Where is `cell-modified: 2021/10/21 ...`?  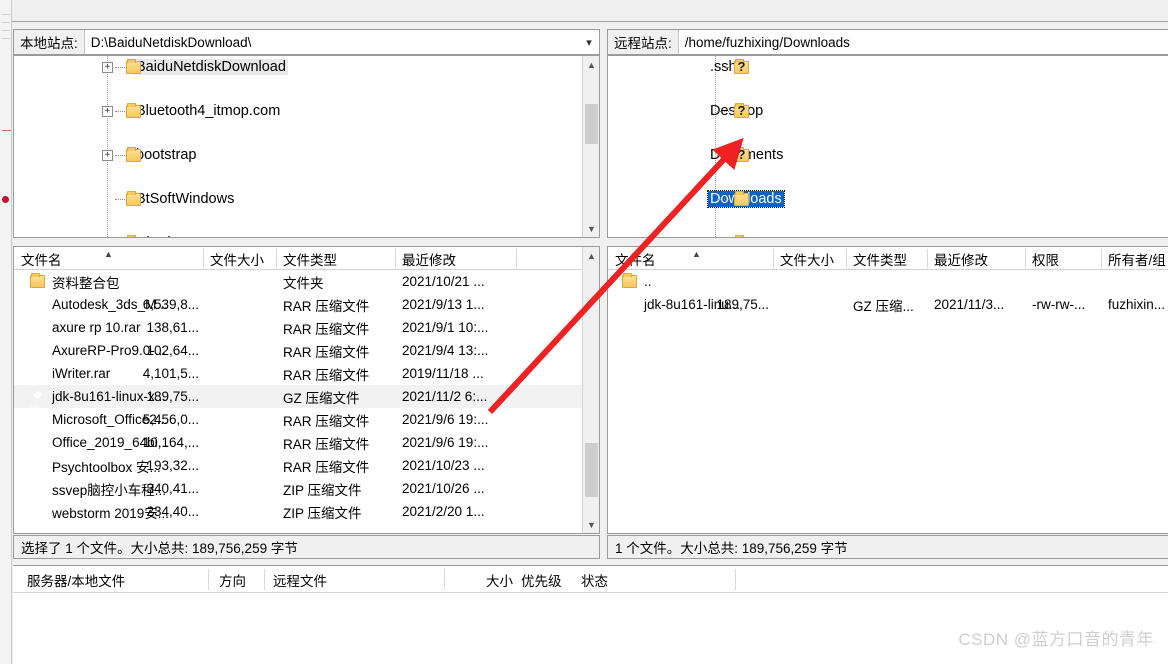 cell-modified: 2021/10/21 ... is located at coordinates (443, 281).